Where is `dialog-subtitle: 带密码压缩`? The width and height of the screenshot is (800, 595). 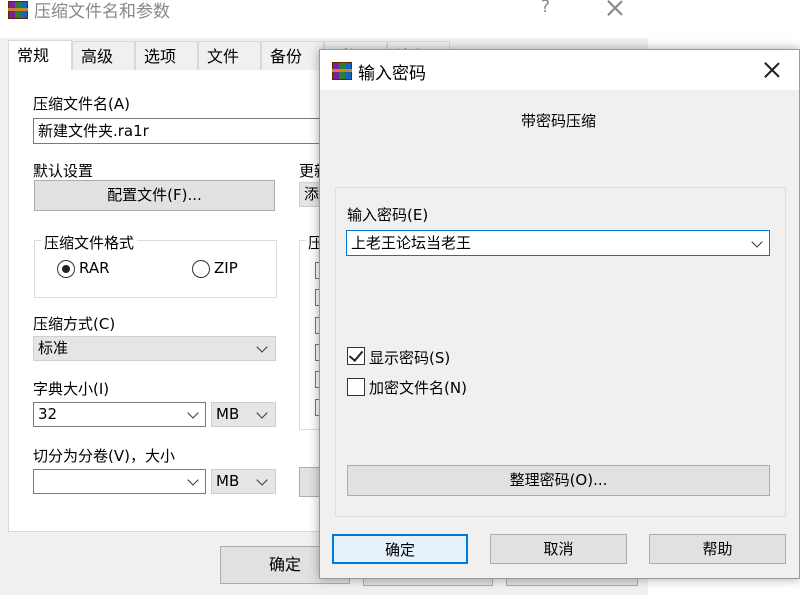 dialog-subtitle: 带密码压缩 is located at coordinates (559, 121).